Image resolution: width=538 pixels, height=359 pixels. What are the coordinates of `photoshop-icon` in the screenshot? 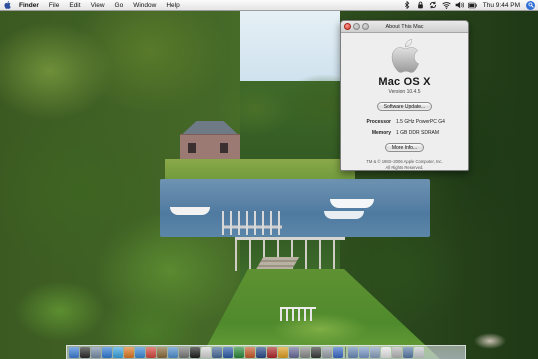 It's located at (261, 352).